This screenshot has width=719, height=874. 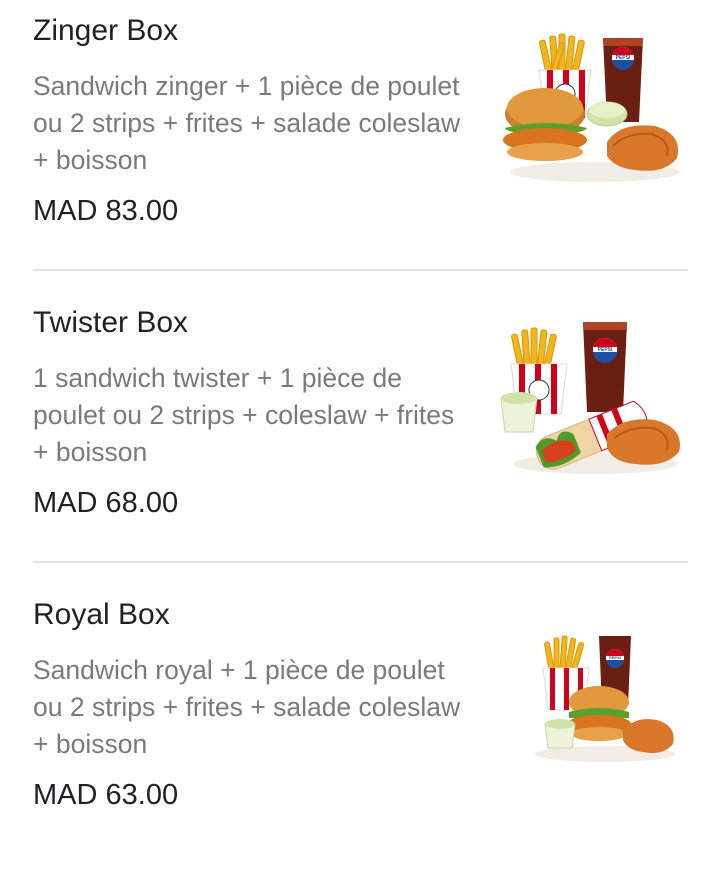 What do you see at coordinates (106, 795) in the screenshot?
I see `item-price: MAD 63.00` at bounding box center [106, 795].